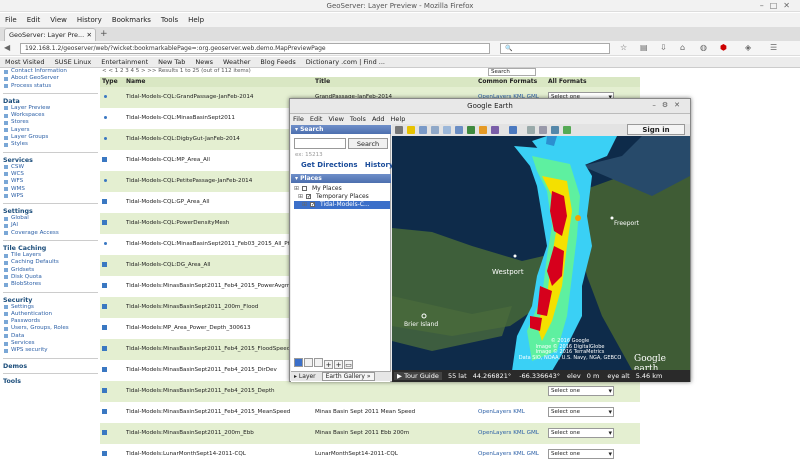  What do you see at coordinates (50, 34) in the screenshot?
I see `tab-geoserver: GeoServer: Layer Pre... ✕` at bounding box center [50, 34].